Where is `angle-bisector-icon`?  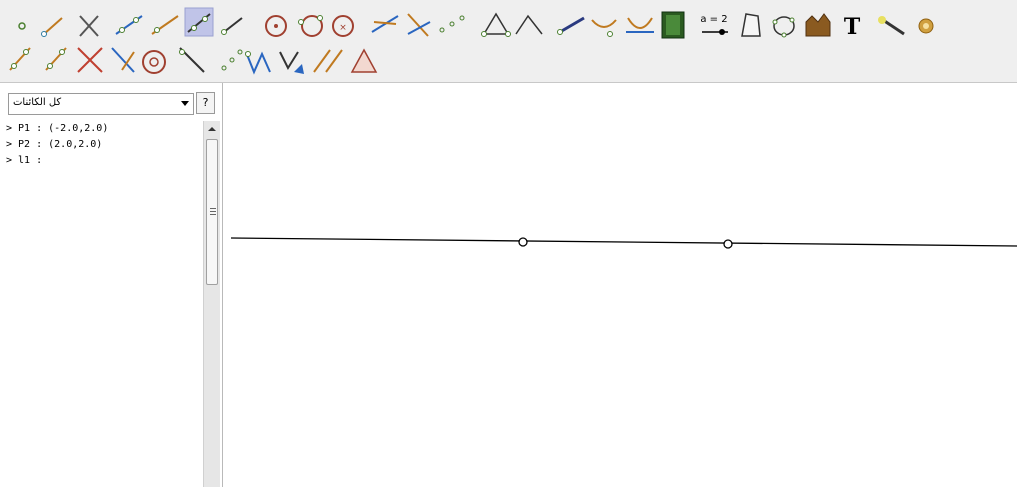
angle-bisector-icon is located at coordinates (419, 25).